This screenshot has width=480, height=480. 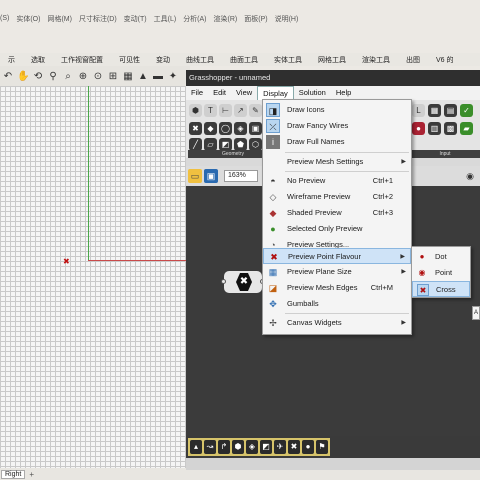 What do you see at coordinates (337, 126) in the screenshot?
I see `menu-draw-fancy-wires: ⤫ Draw Fancy Wires` at bounding box center [337, 126].